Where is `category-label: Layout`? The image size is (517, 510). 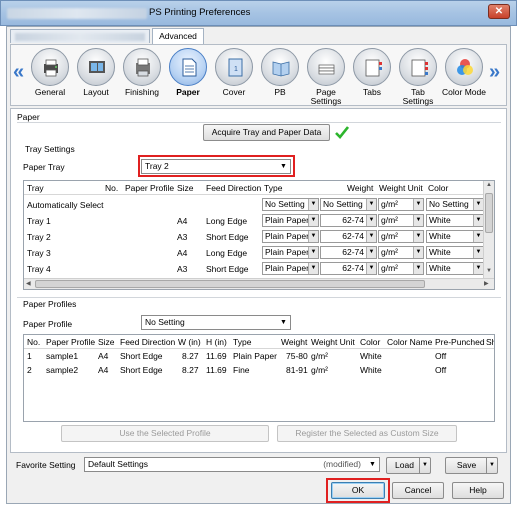 category-label: Layout is located at coordinates (96, 92).